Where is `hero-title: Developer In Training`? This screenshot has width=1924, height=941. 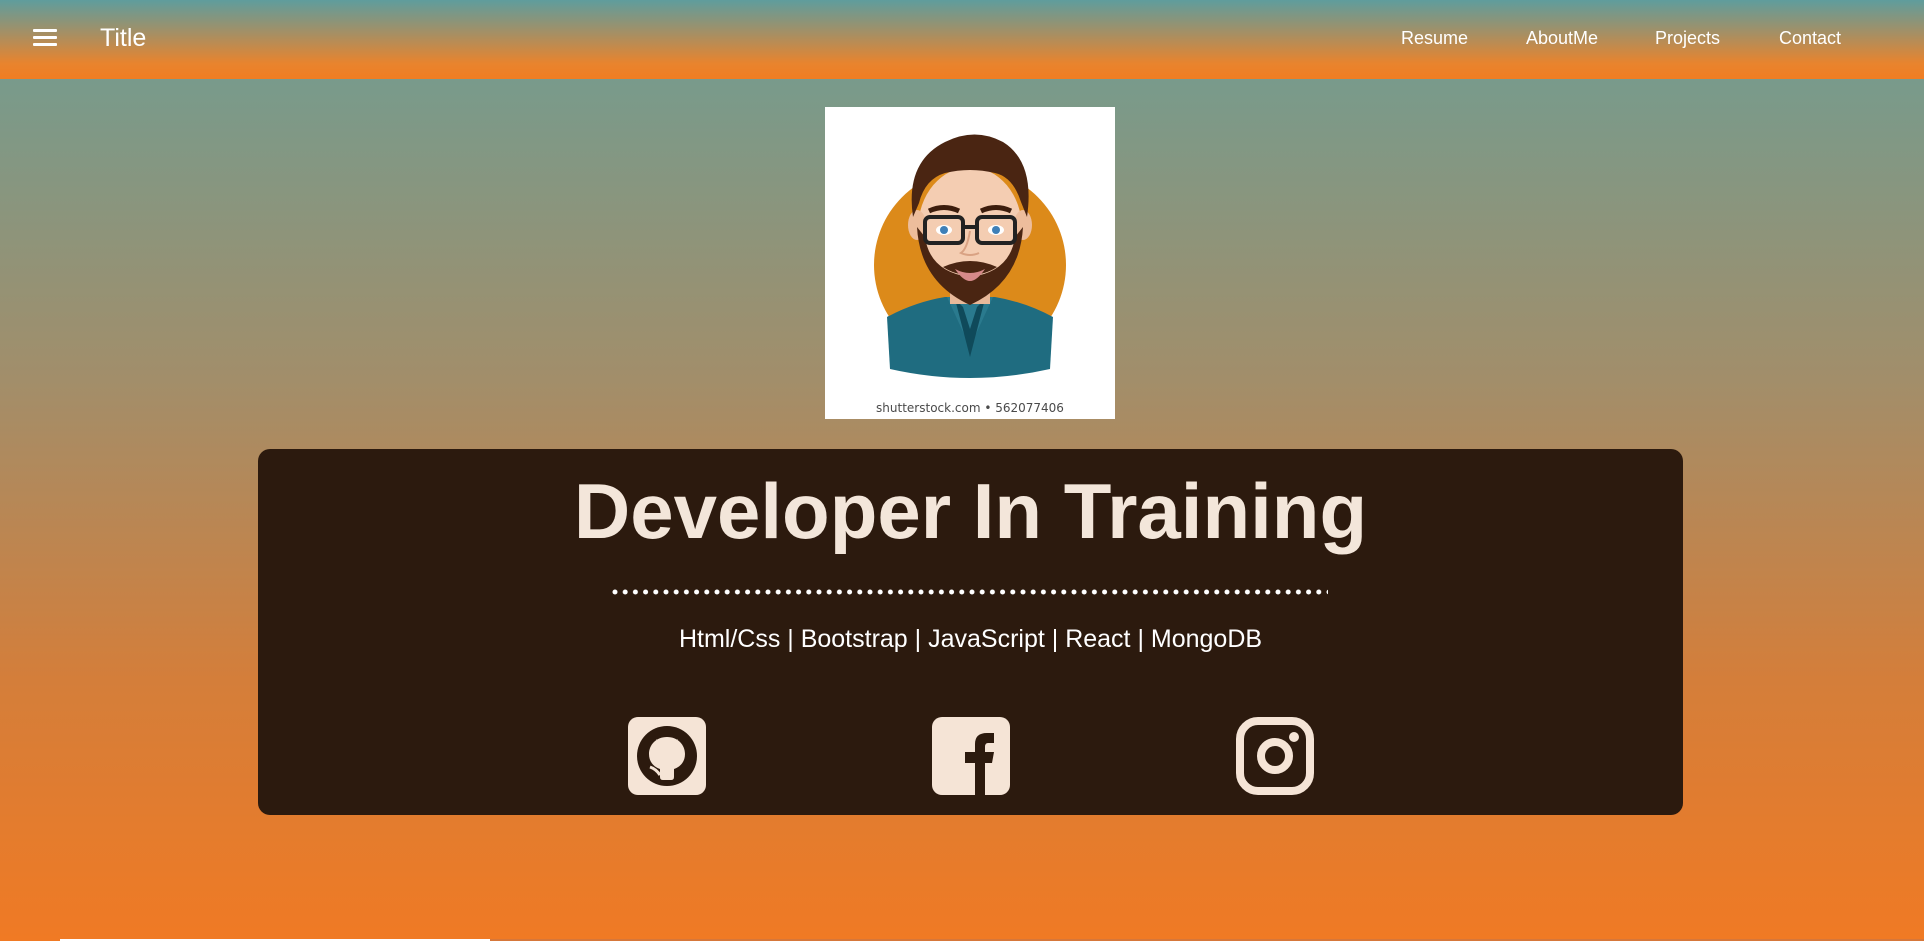
hero-title: Developer In Training is located at coordinates (970, 511).